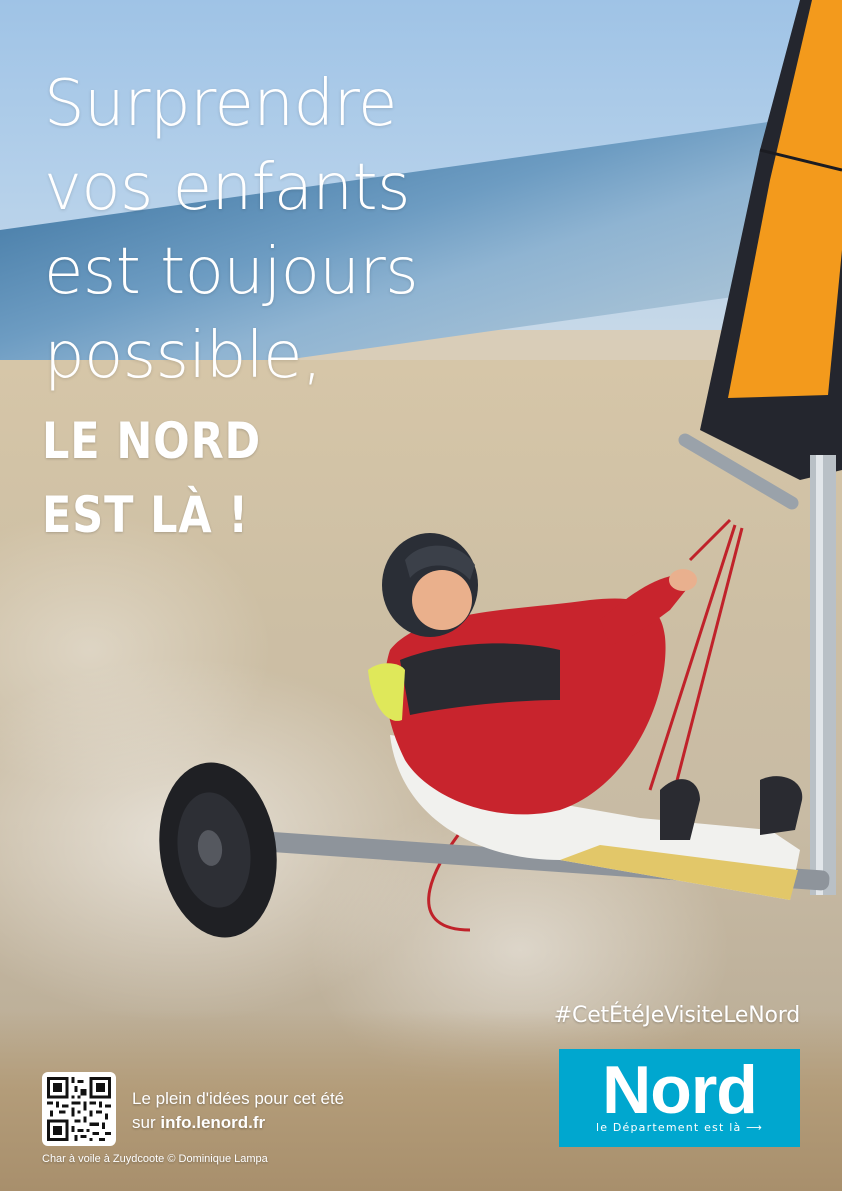 This screenshot has height=1191, width=842. Describe the element at coordinates (679, 1127) in the screenshot. I see `logo-subtitle: le Département est là ⟶` at that location.